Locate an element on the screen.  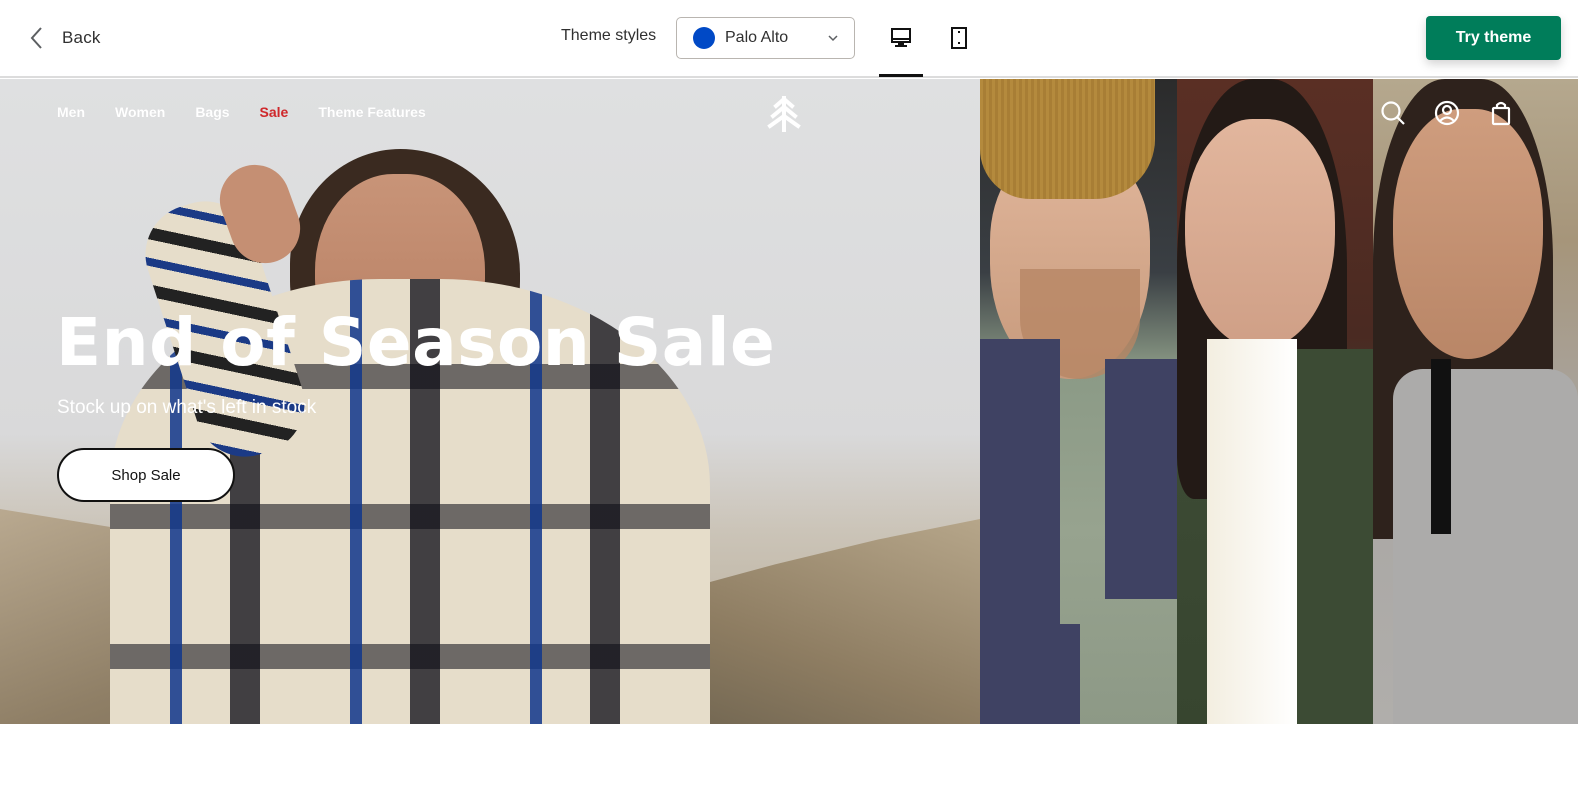
nav-link-women: Women is located at coordinates (140, 112).